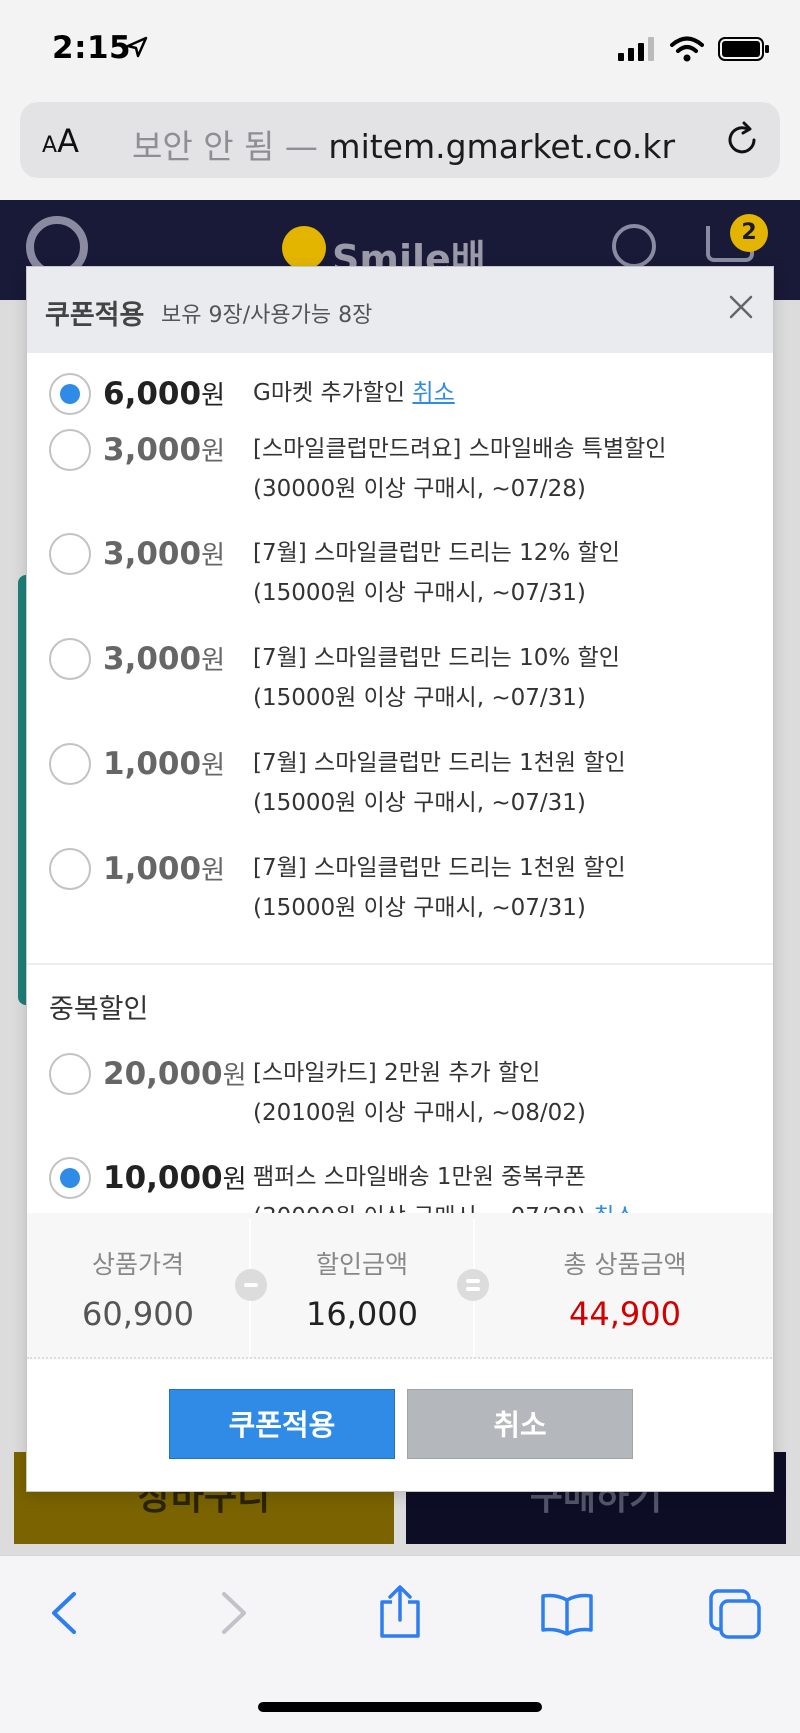 This screenshot has height=1733, width=800. What do you see at coordinates (362, 1314) in the screenshot?
I see `discount-value: 16,000` at bounding box center [362, 1314].